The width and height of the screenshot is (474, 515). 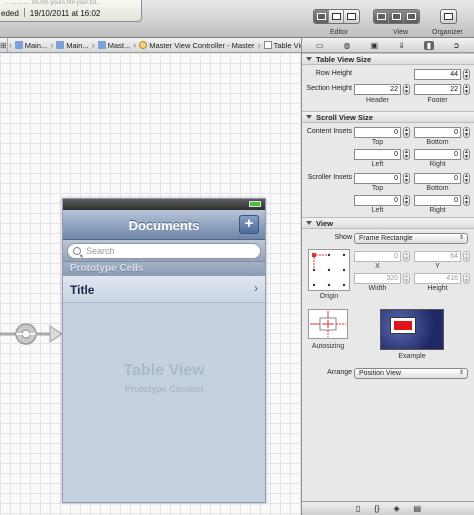 I want to click on storyboard-icon, so click(x=60, y=45).